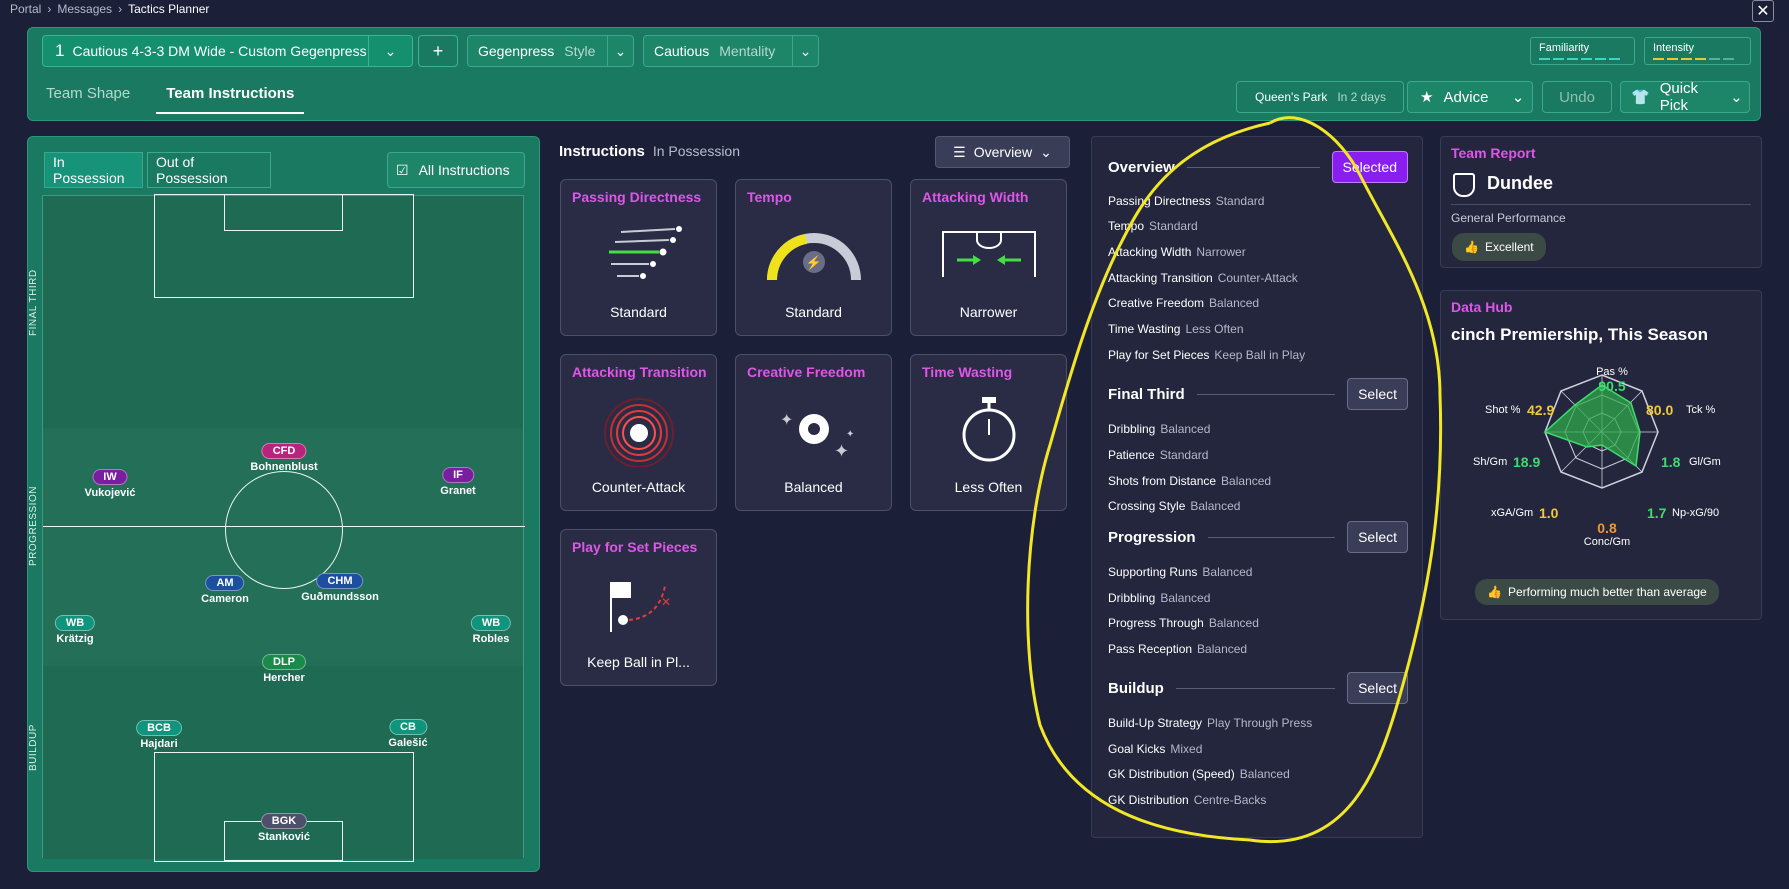 This screenshot has height=889, width=1789. I want to click on player-name: Stanković, so click(284, 837).